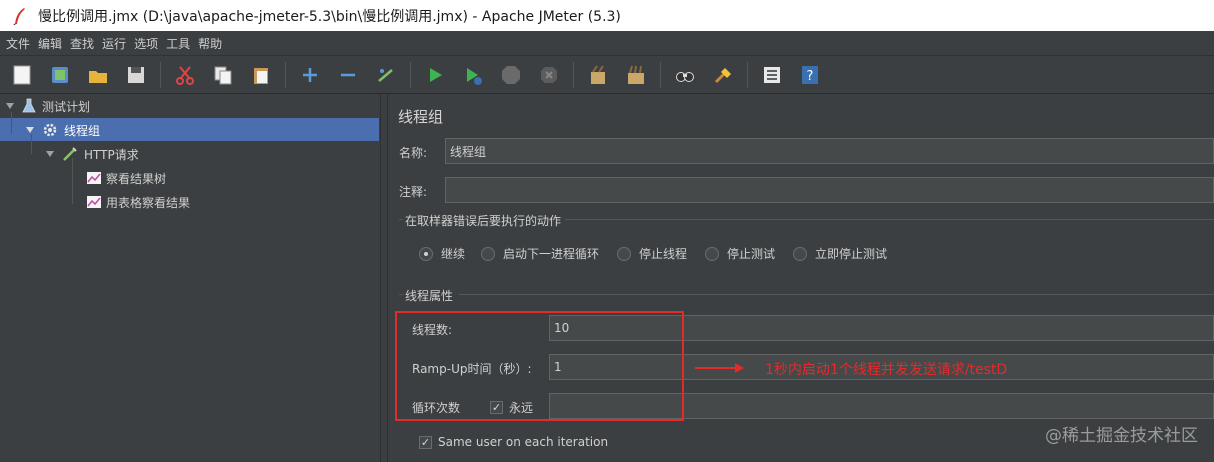  Describe the element at coordinates (111, 154) in the screenshot. I see `tree-item-label: HTTP请求` at that location.